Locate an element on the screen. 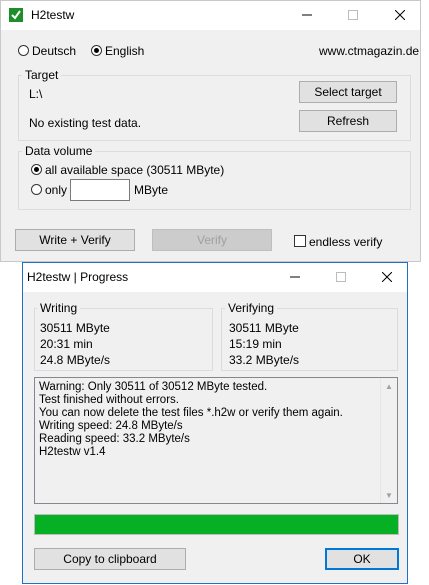 The width and height of the screenshot is (429, 585). target-group-label: Target is located at coordinates (42, 75).